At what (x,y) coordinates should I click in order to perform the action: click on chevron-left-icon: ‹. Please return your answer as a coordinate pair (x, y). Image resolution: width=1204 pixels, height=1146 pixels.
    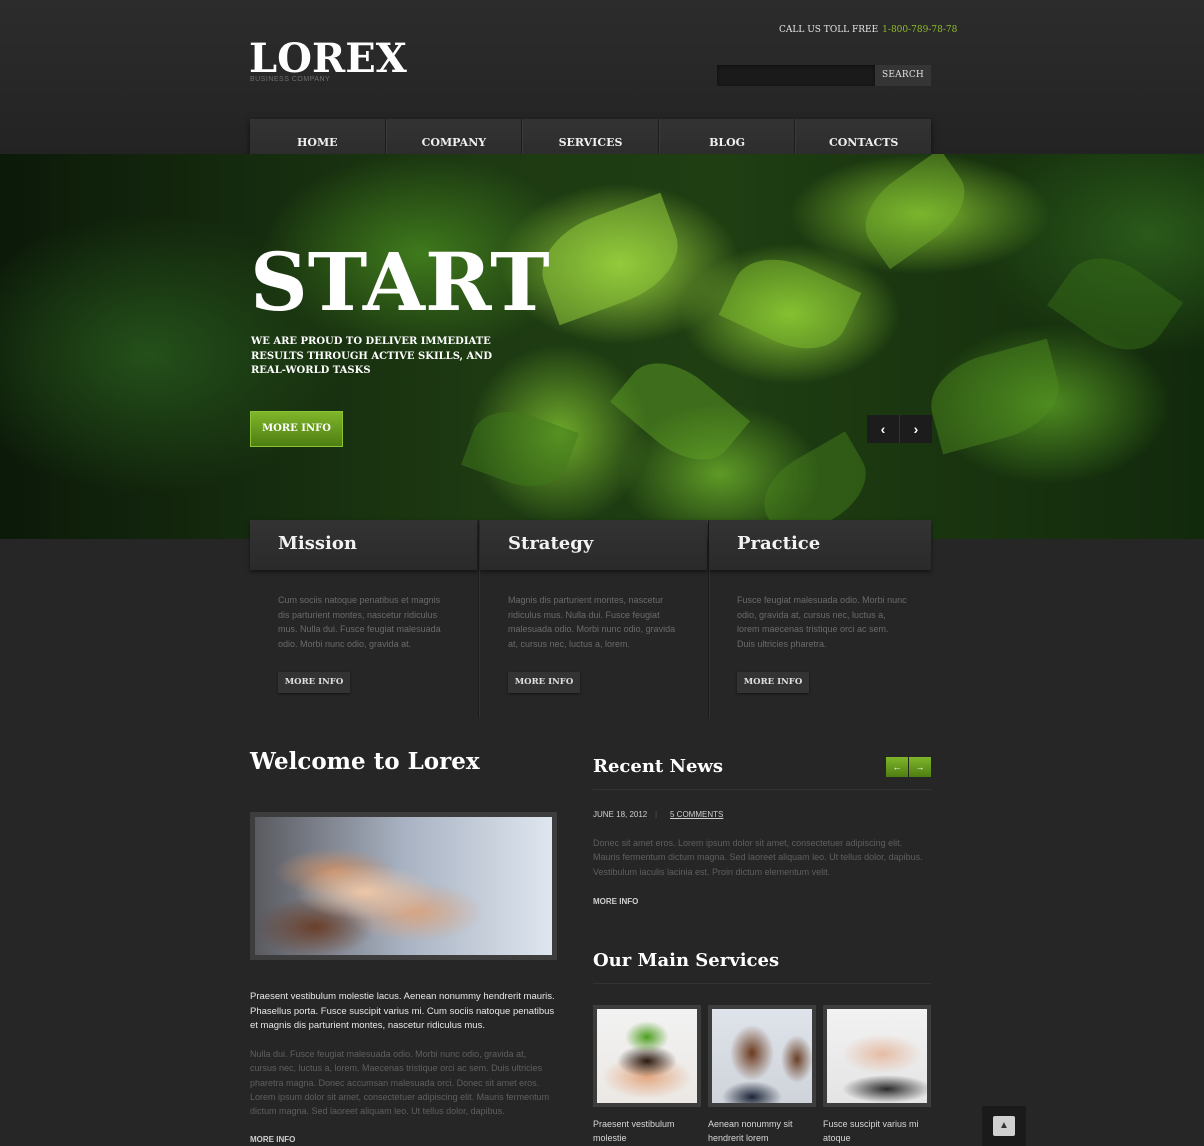
    Looking at the image, I should click on (883, 429).